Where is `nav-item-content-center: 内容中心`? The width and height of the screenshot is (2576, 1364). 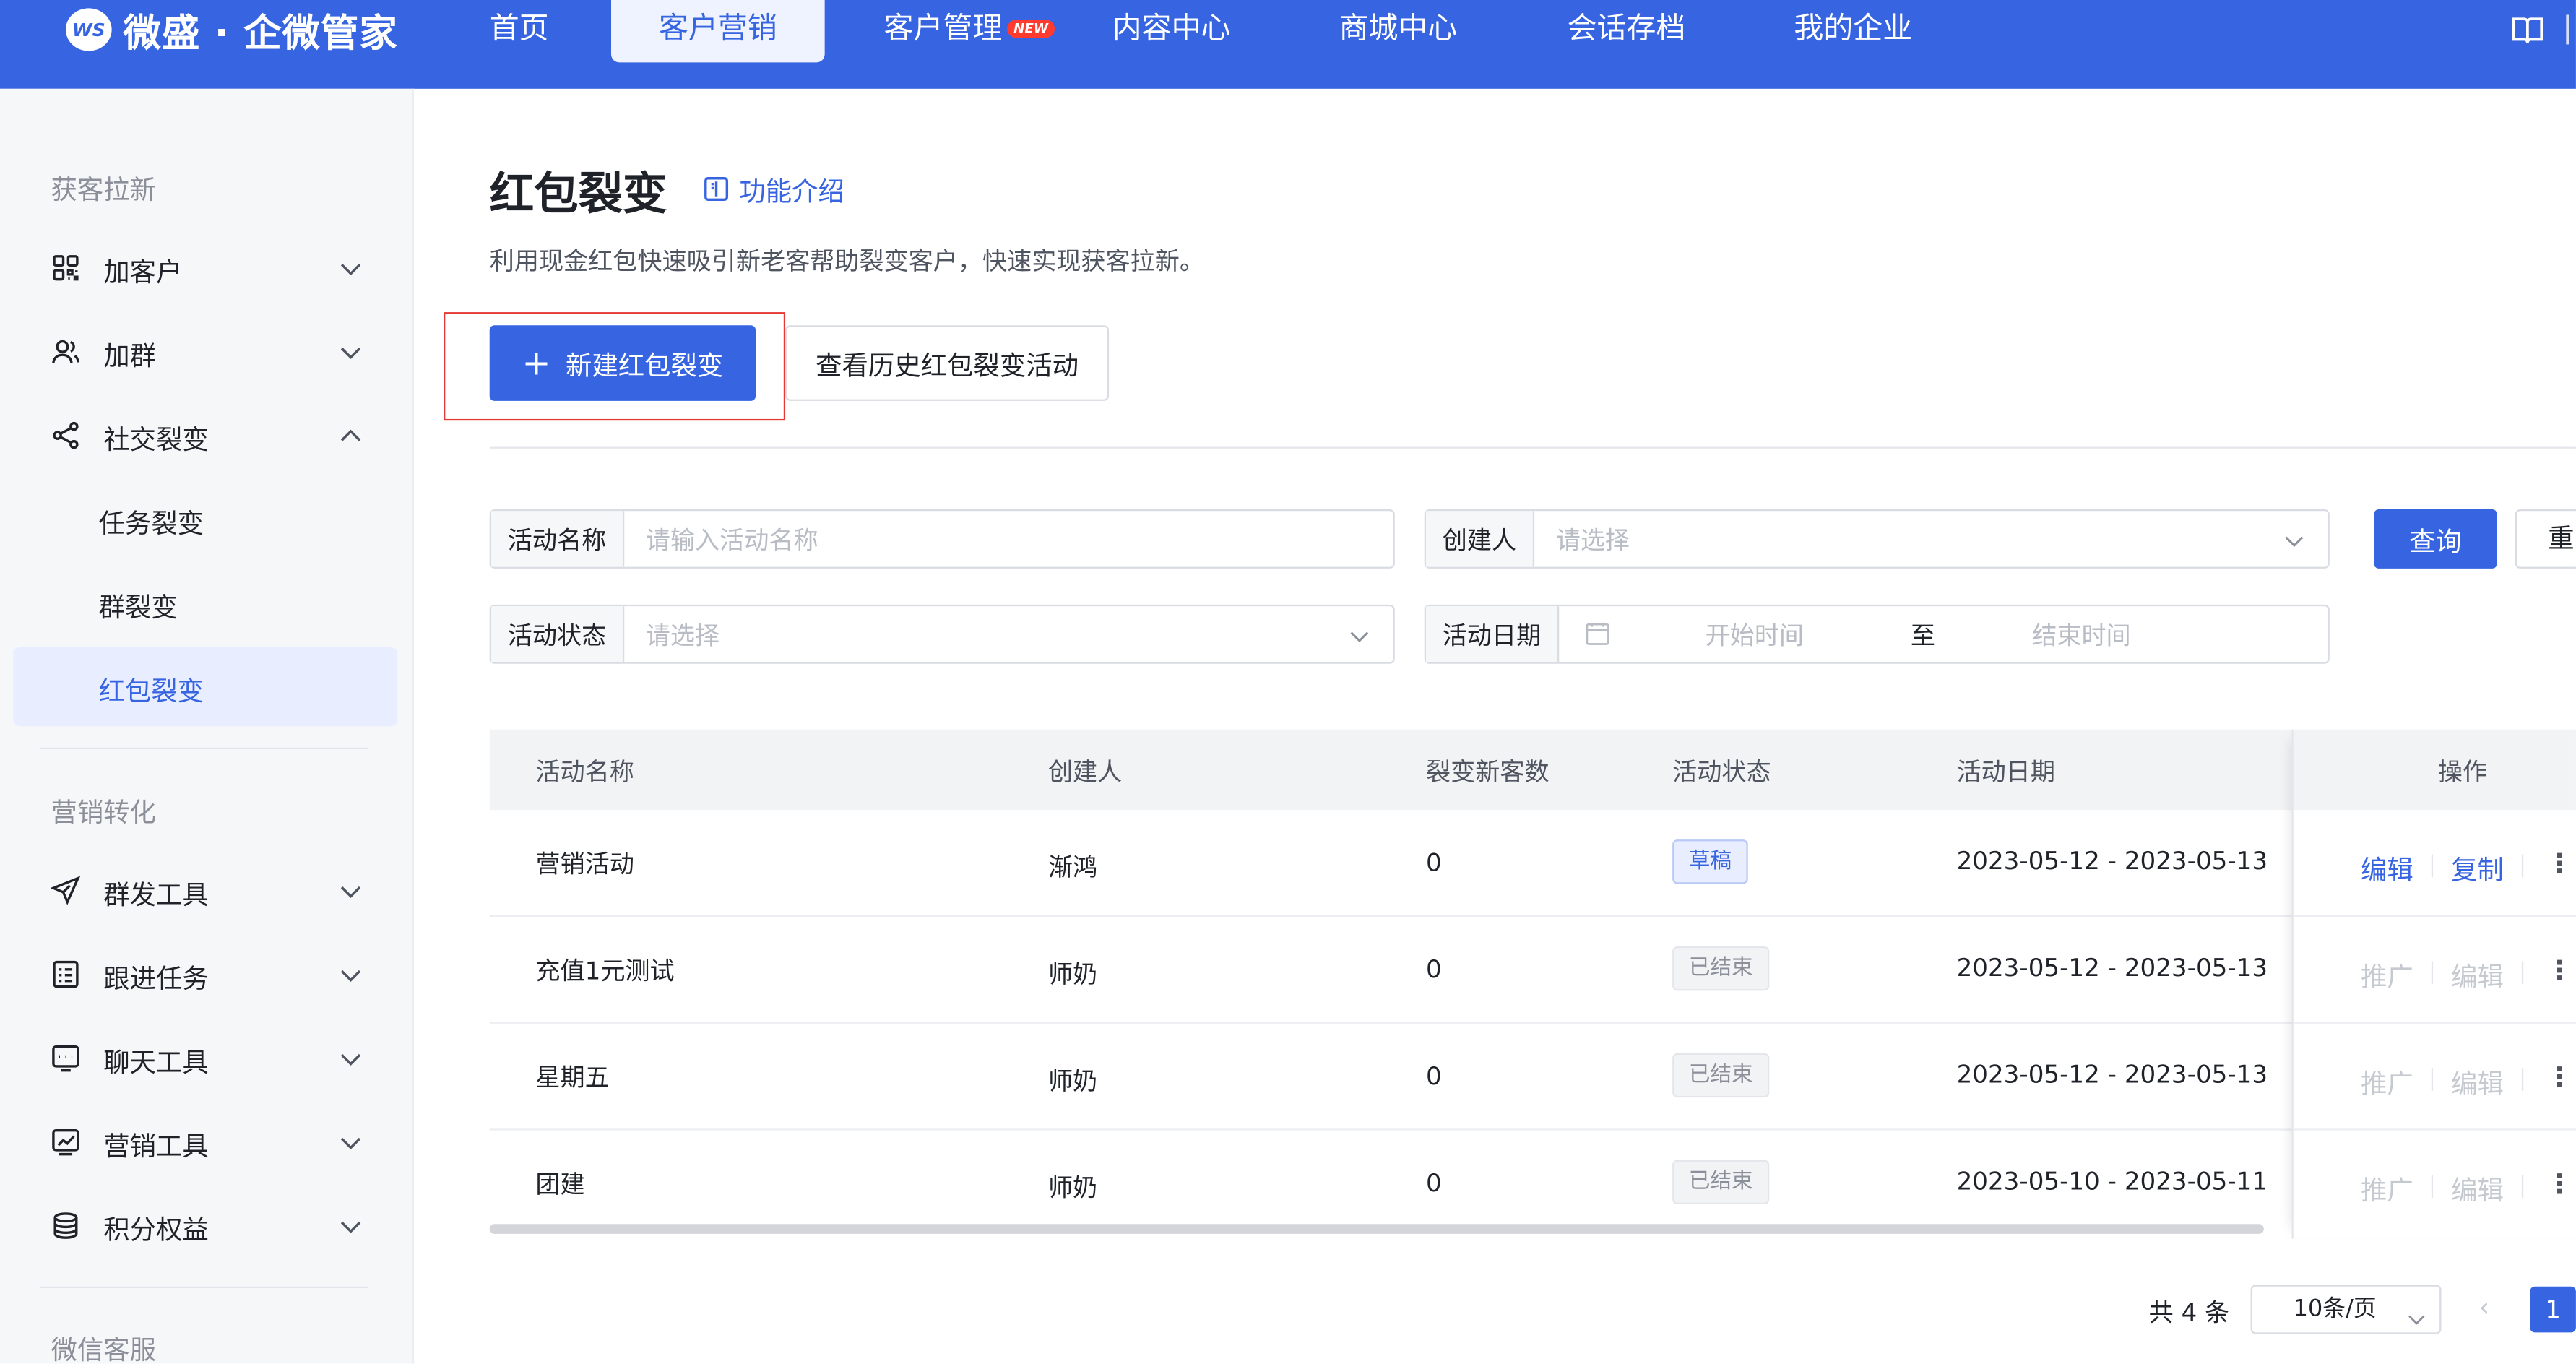
nav-item-content-center: 内容中心 is located at coordinates (1171, 31).